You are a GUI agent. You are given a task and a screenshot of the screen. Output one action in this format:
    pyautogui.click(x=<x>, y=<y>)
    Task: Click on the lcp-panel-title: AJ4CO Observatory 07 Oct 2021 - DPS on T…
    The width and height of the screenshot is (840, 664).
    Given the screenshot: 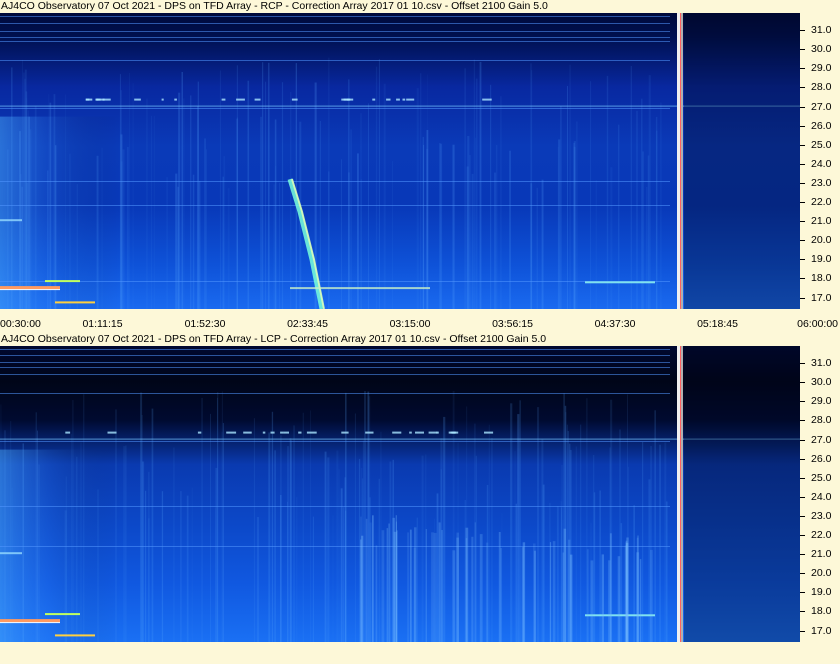 What is the action you would take?
    pyautogui.click(x=420, y=339)
    